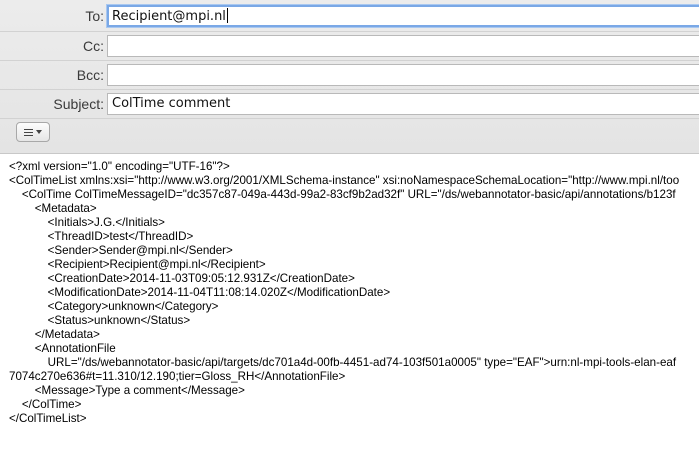 Image resolution: width=699 pixels, height=452 pixels. I want to click on bcc-row: Bcc:, so click(349, 76).